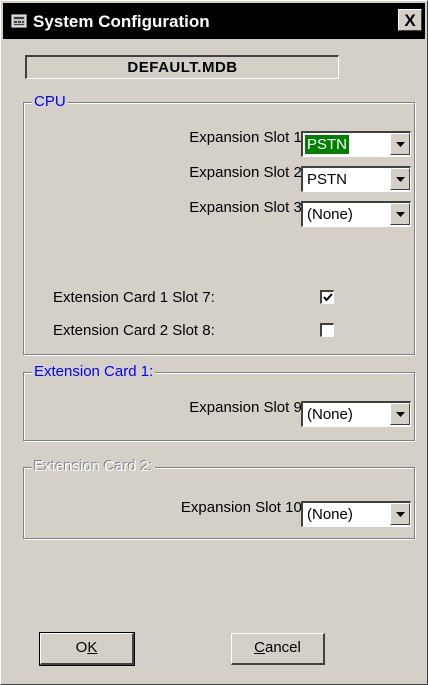  What do you see at coordinates (81, 647) in the screenshot?
I see `ok-button-mnemonic: O` at bounding box center [81, 647].